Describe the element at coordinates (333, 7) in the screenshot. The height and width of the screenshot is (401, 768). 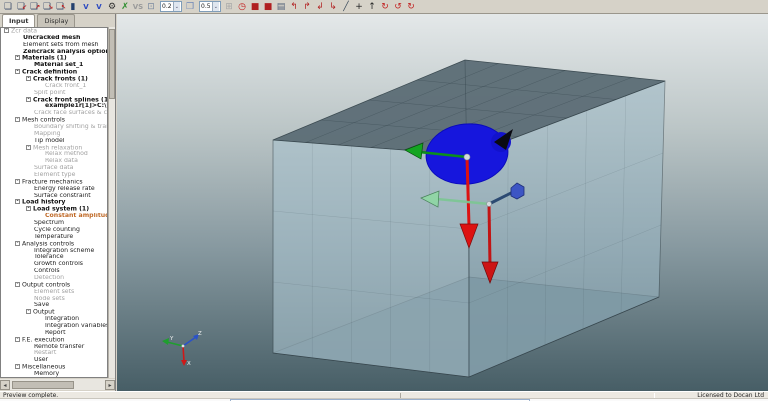
I see `orient-corner-4-icon: ↳` at that location.